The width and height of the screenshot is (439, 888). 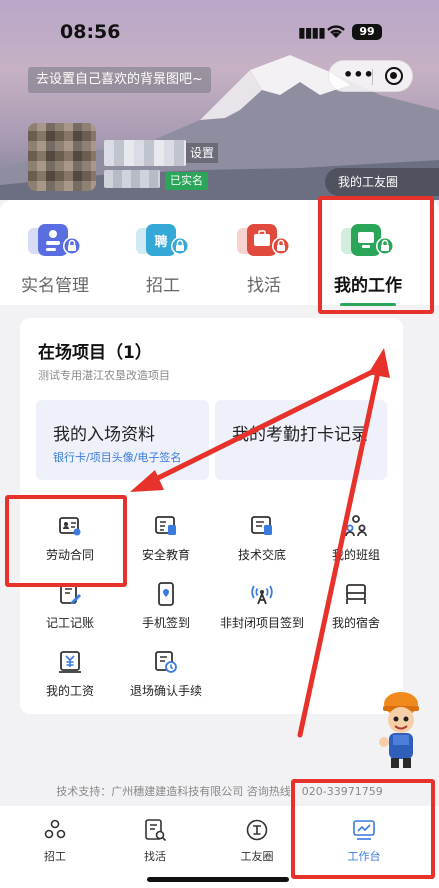 What do you see at coordinates (401, 731) in the screenshot?
I see `mascot-worker-icon` at bounding box center [401, 731].